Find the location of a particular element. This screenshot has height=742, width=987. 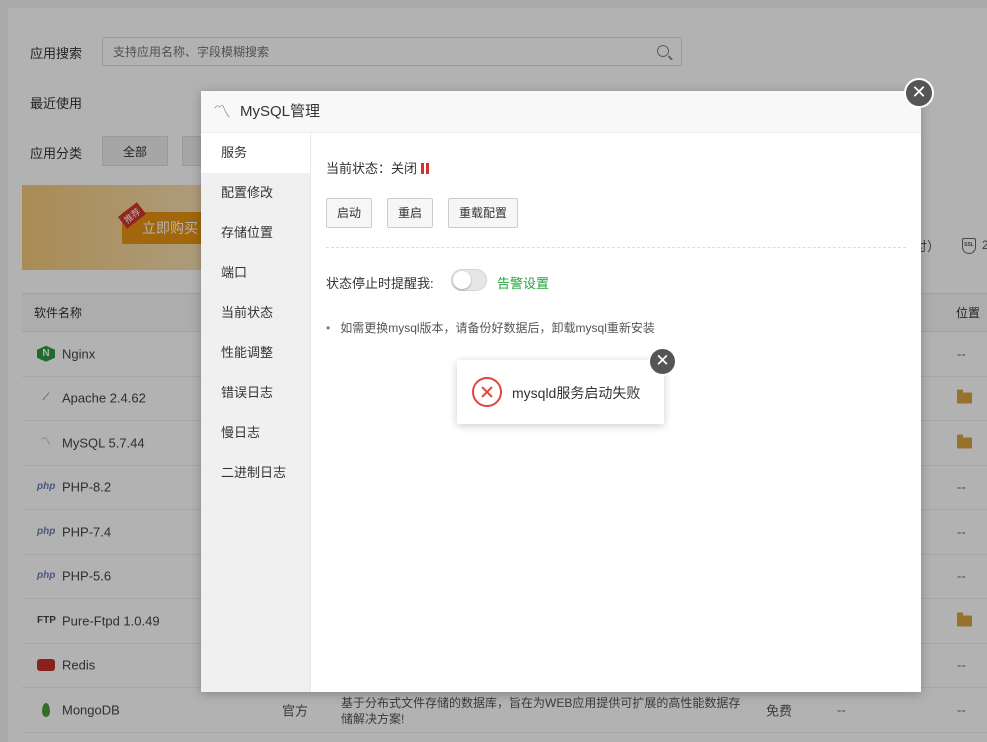

sidebar-item-error-log: 错误日志 is located at coordinates (255, 393).